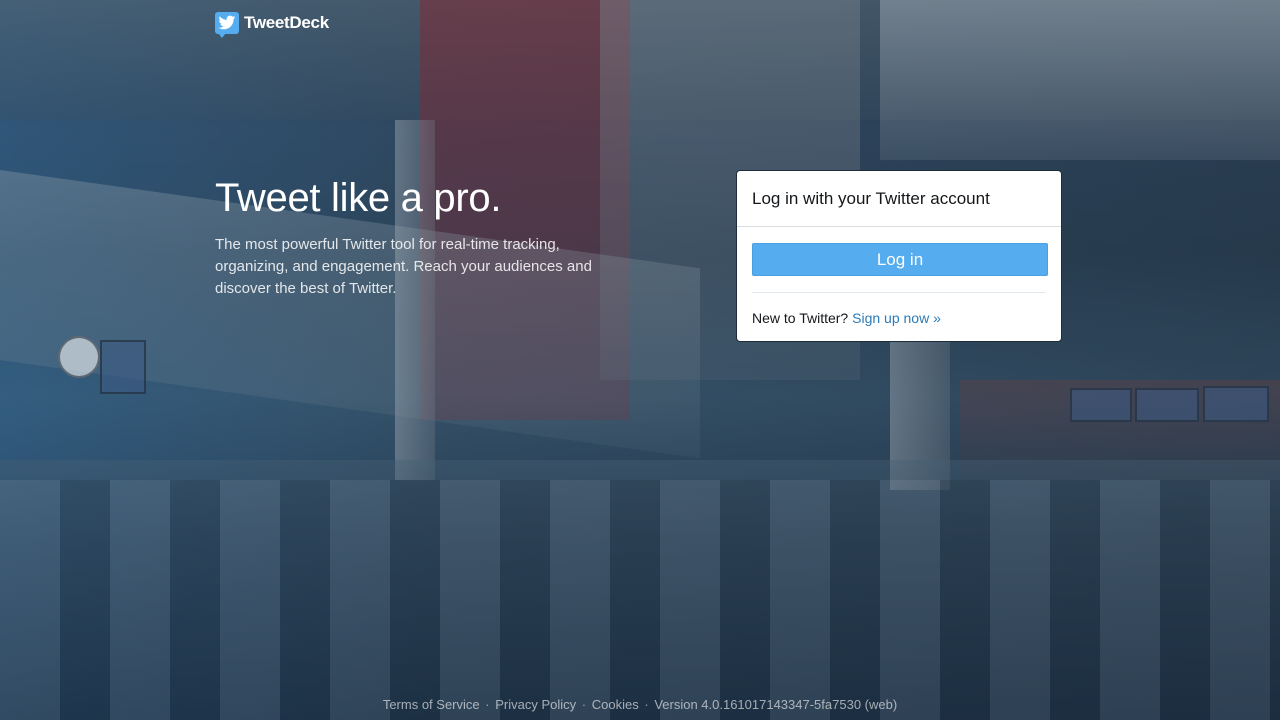 The height and width of the screenshot is (720, 1280). I want to click on tweetdeck-logo: TweetDeck, so click(272, 24).